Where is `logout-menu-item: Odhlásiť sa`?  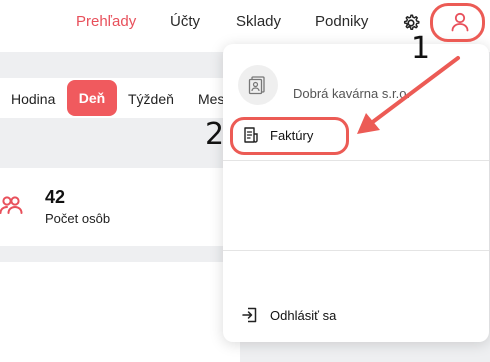 logout-menu-item: Odhlásiť sa is located at coordinates (303, 315).